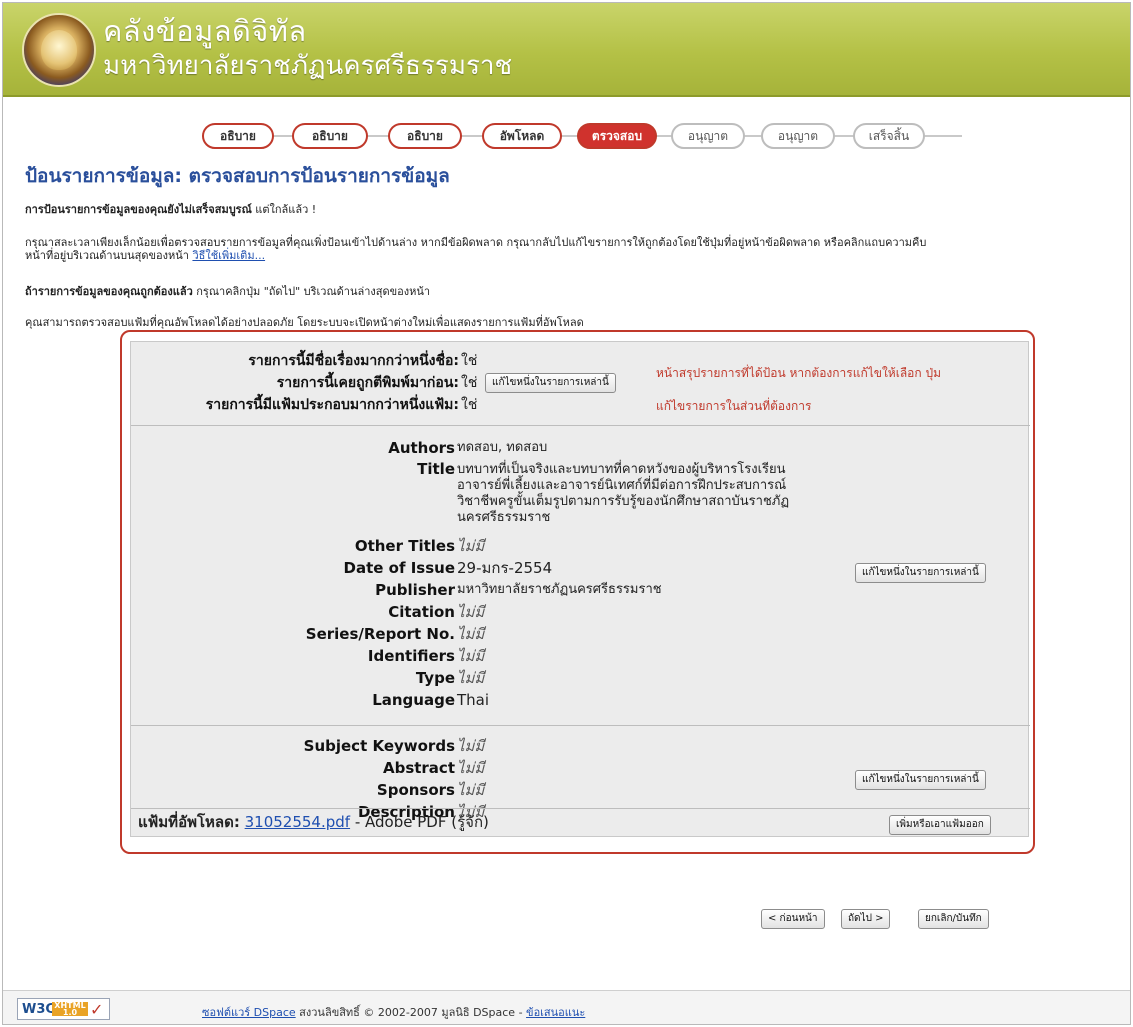 This screenshot has height=1027, width=1133. Describe the element at coordinates (109, 291) in the screenshot. I see `intro-next-hint-bold: ถ้ารายการข้อมูลของคุณถูกต้องแล้ว` at that location.